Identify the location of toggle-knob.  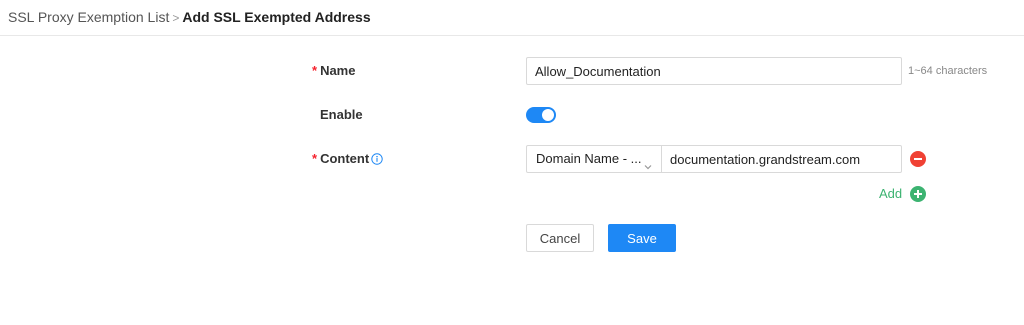
(548, 115).